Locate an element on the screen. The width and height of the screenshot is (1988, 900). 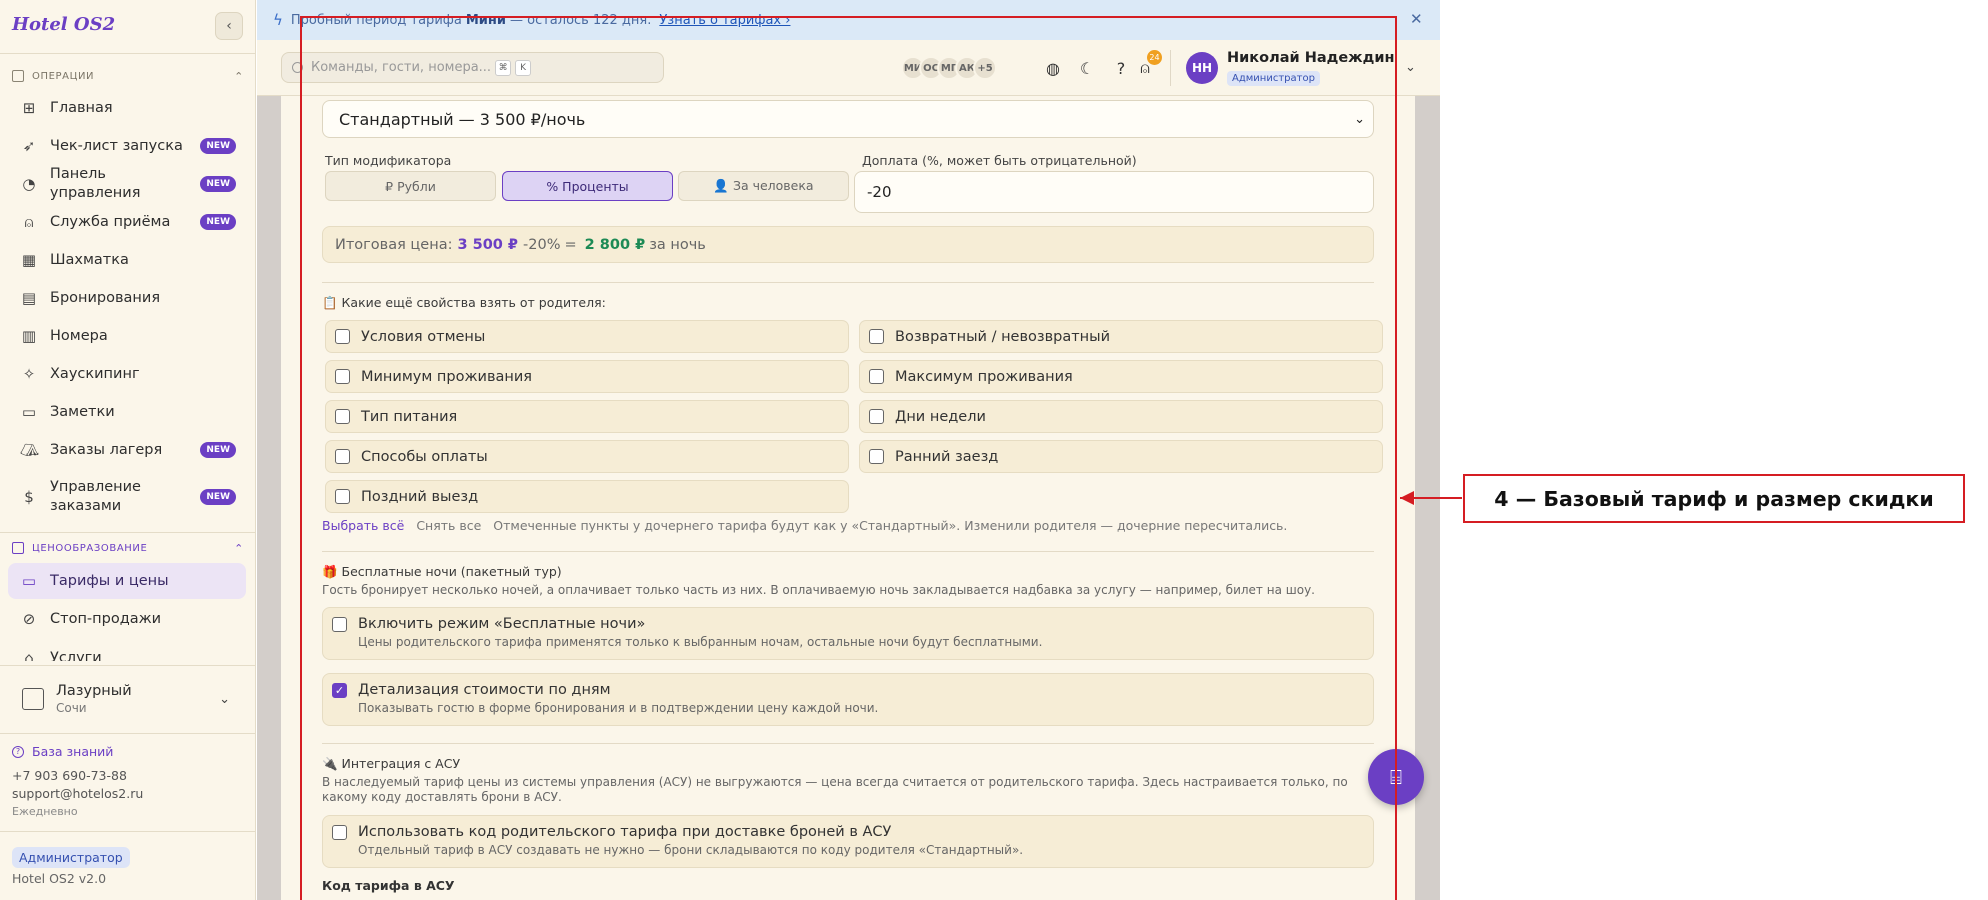
annotation-label: 4 — Базовый тариф и размер скидки is located at coordinates (1714, 498).